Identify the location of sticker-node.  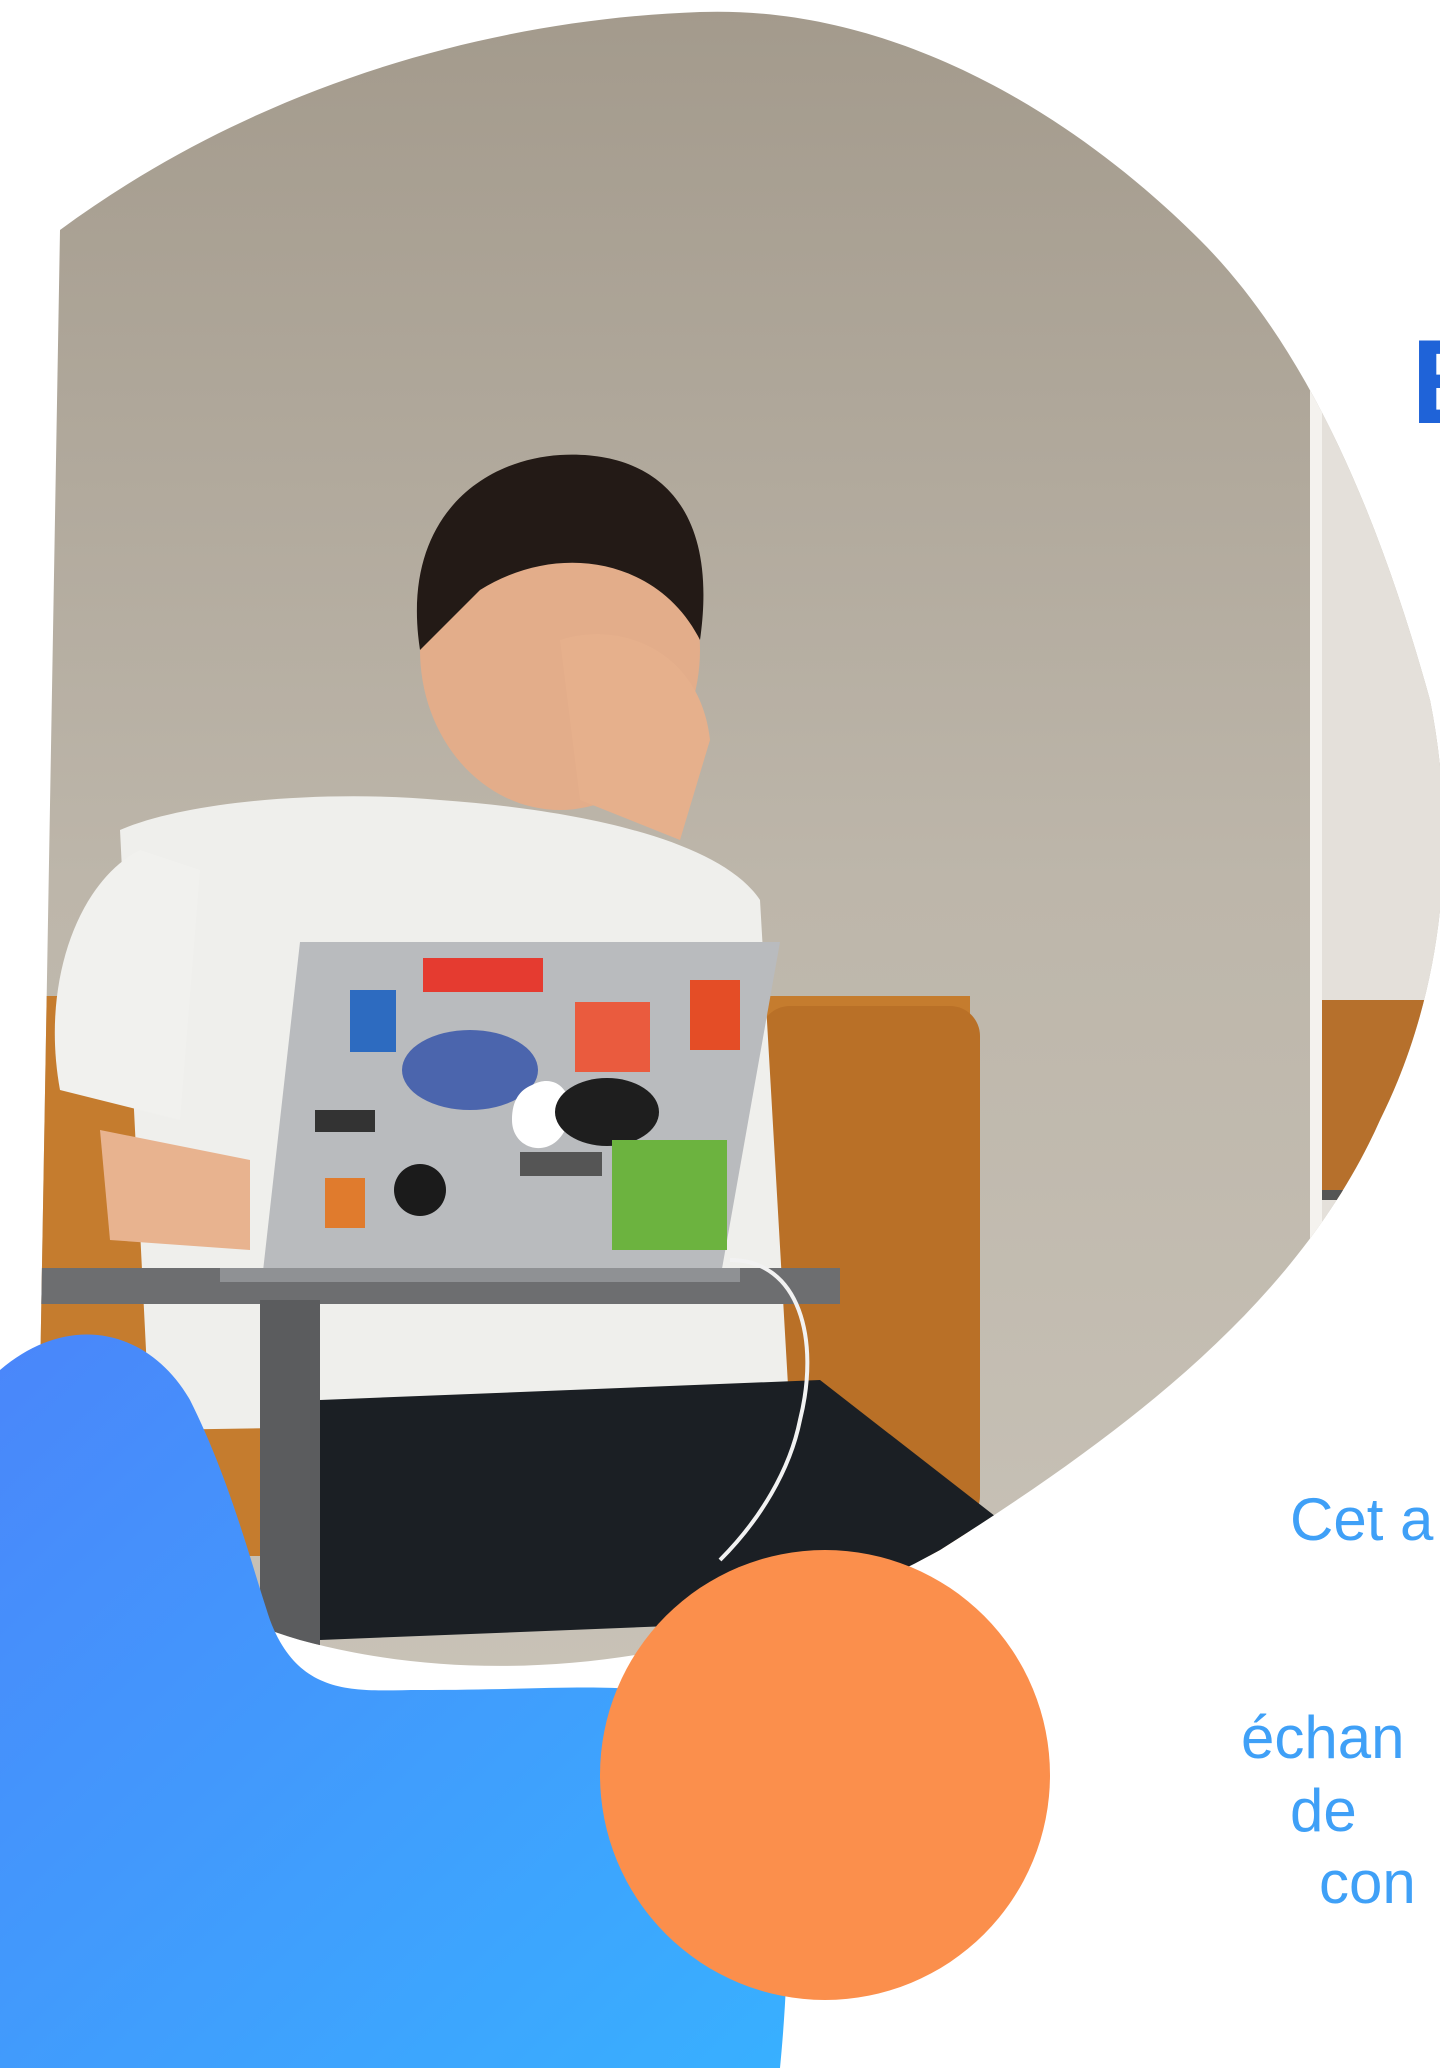
(669, 1195).